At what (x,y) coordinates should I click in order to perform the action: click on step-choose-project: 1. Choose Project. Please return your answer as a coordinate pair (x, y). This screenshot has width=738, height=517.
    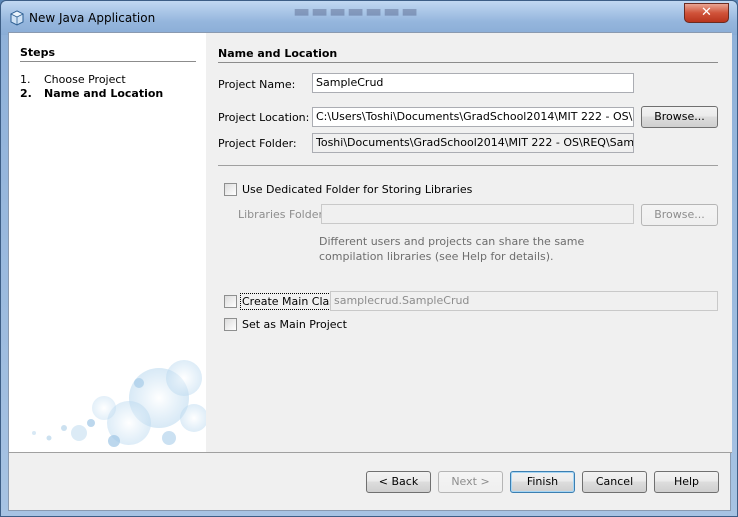
    Looking at the image, I should click on (73, 79).